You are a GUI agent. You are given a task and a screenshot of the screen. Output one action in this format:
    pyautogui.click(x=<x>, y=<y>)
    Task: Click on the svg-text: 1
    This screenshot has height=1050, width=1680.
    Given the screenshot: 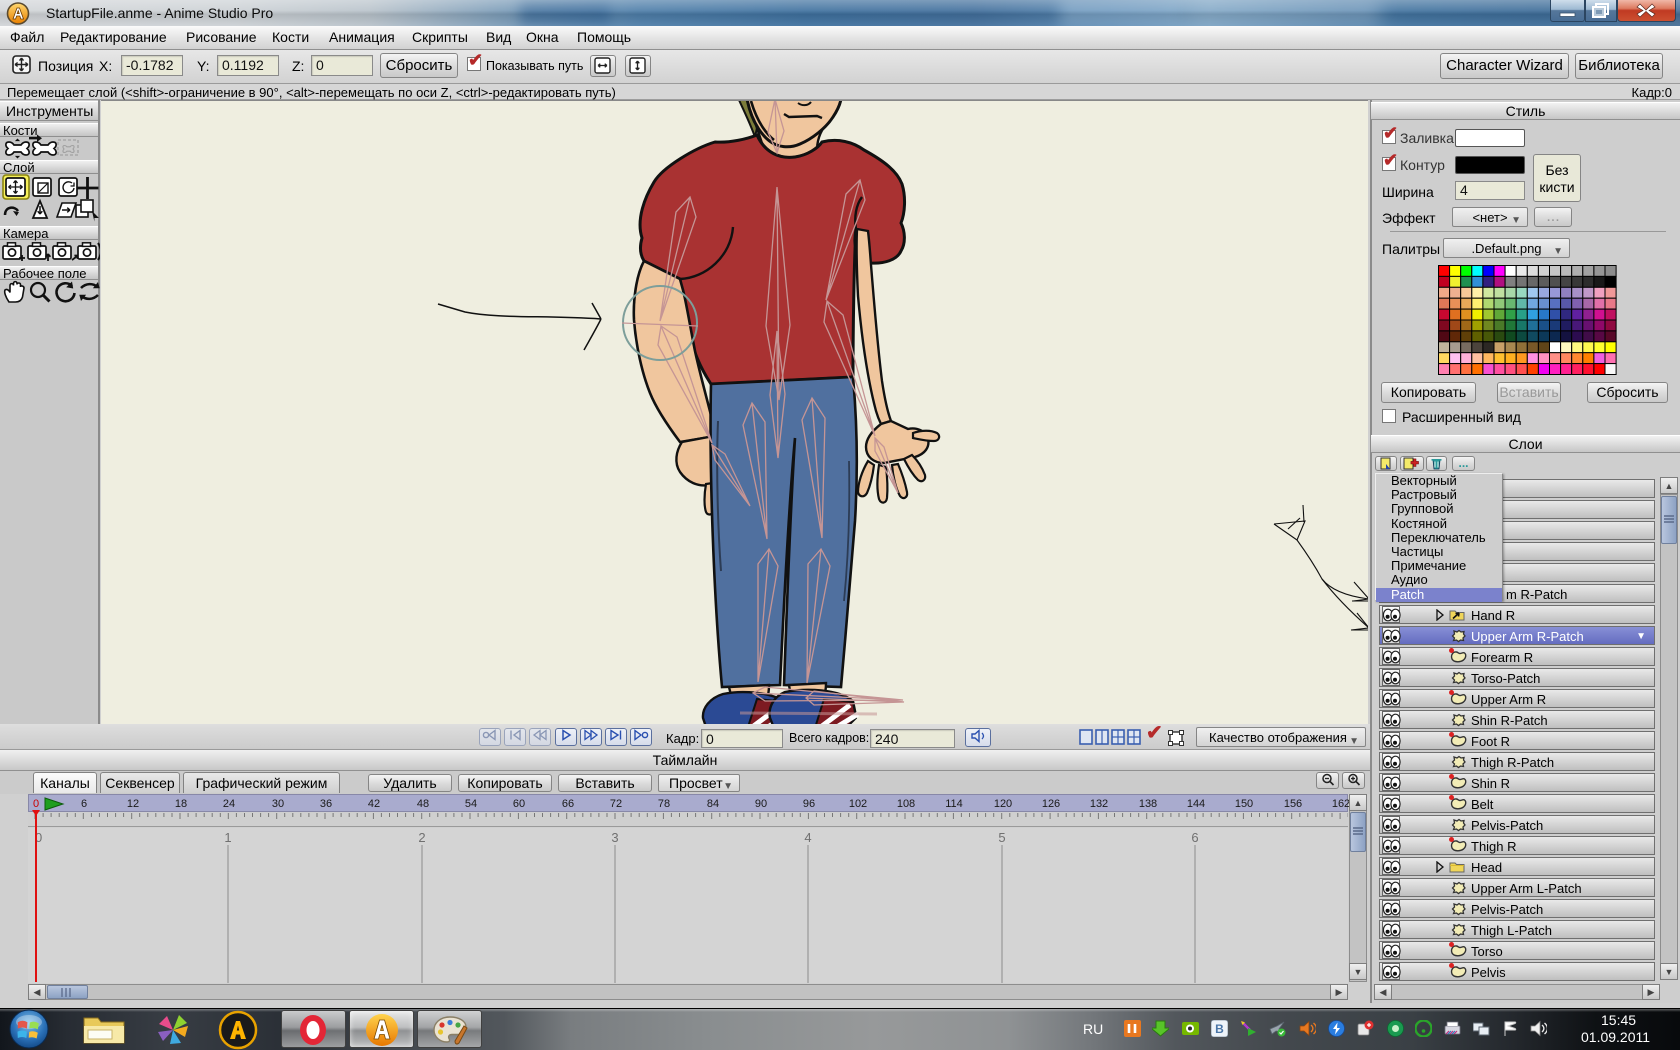 What is the action you would take?
    pyautogui.click(x=227, y=837)
    